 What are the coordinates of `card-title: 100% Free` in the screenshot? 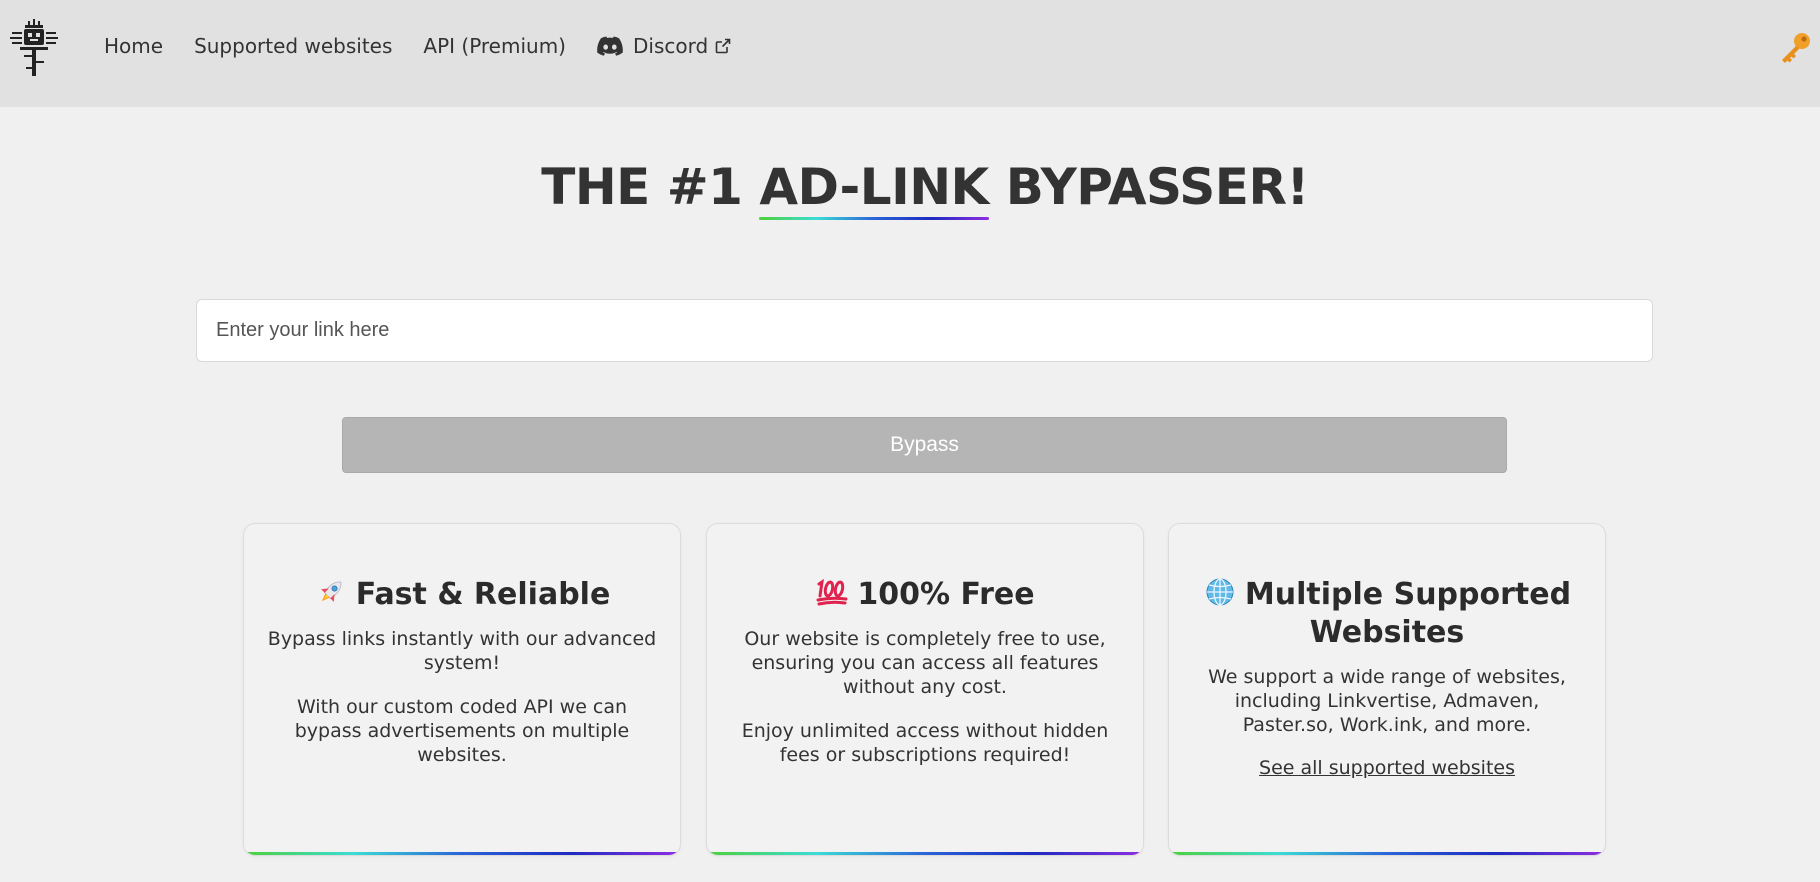 It's located at (925, 595).